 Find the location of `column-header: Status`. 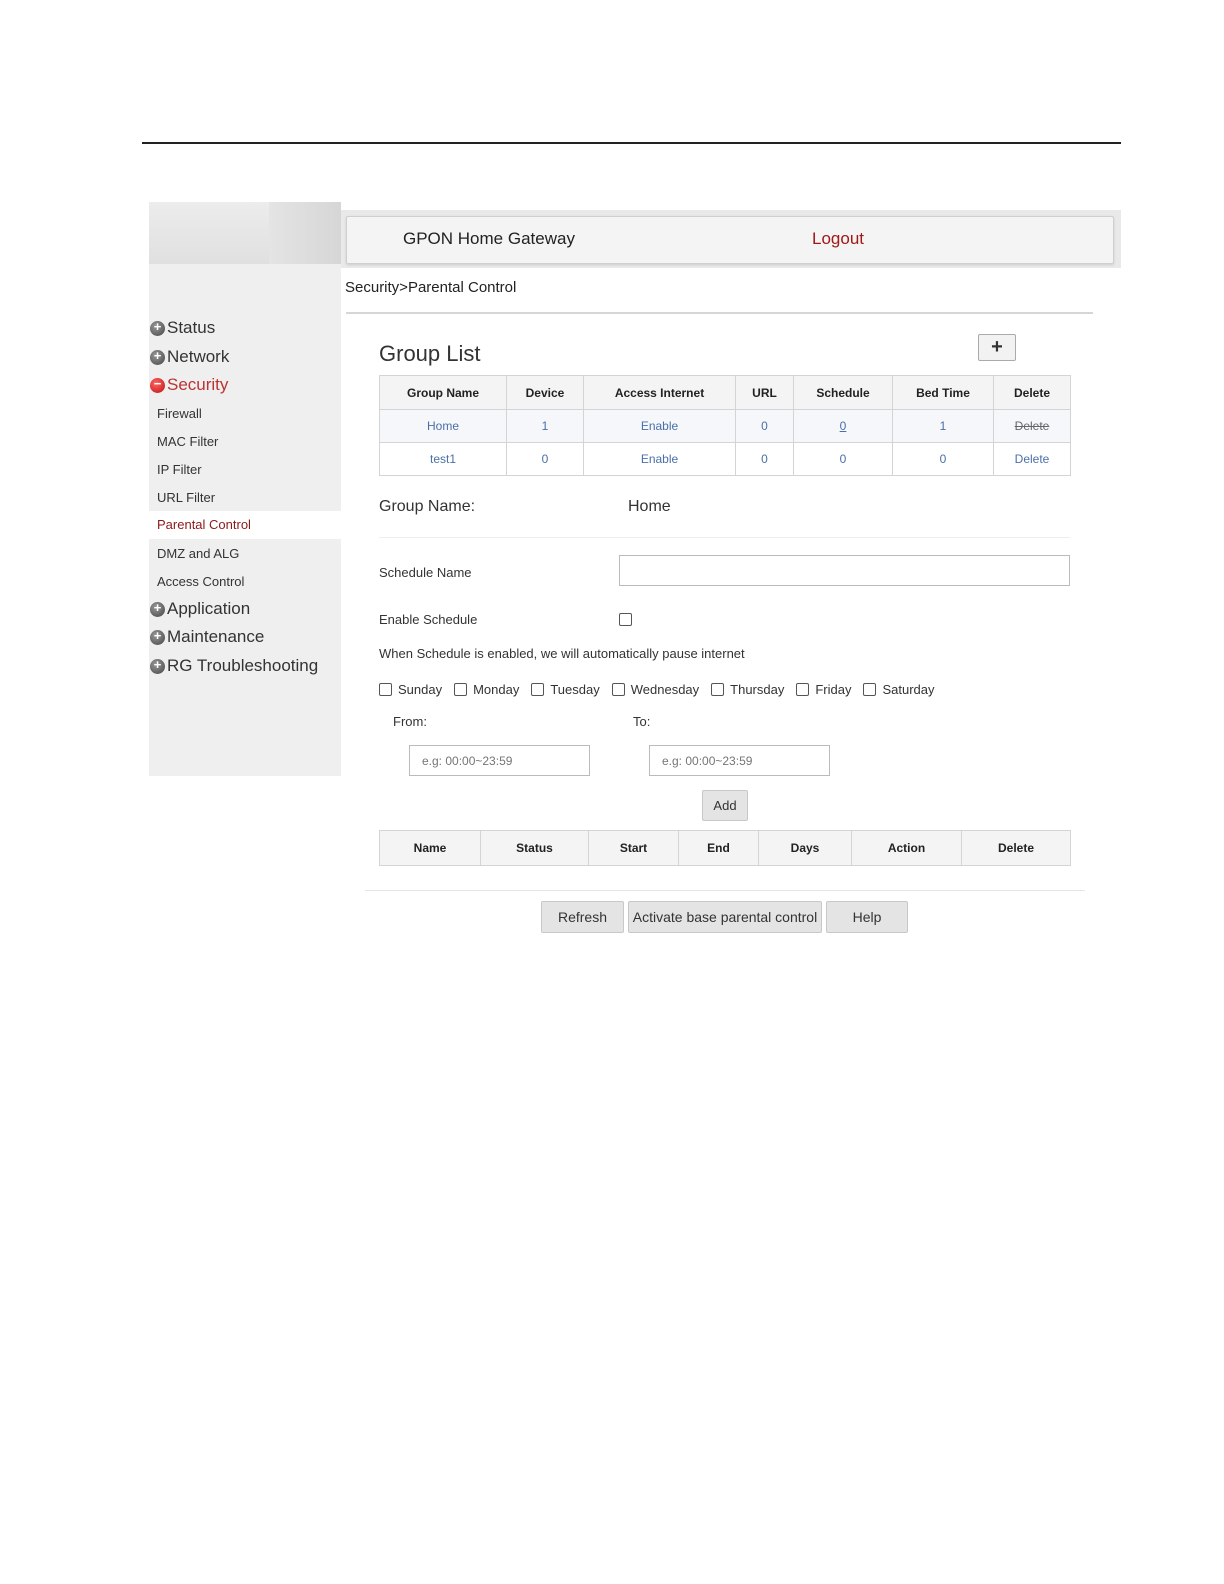

column-header: Status is located at coordinates (534, 848).